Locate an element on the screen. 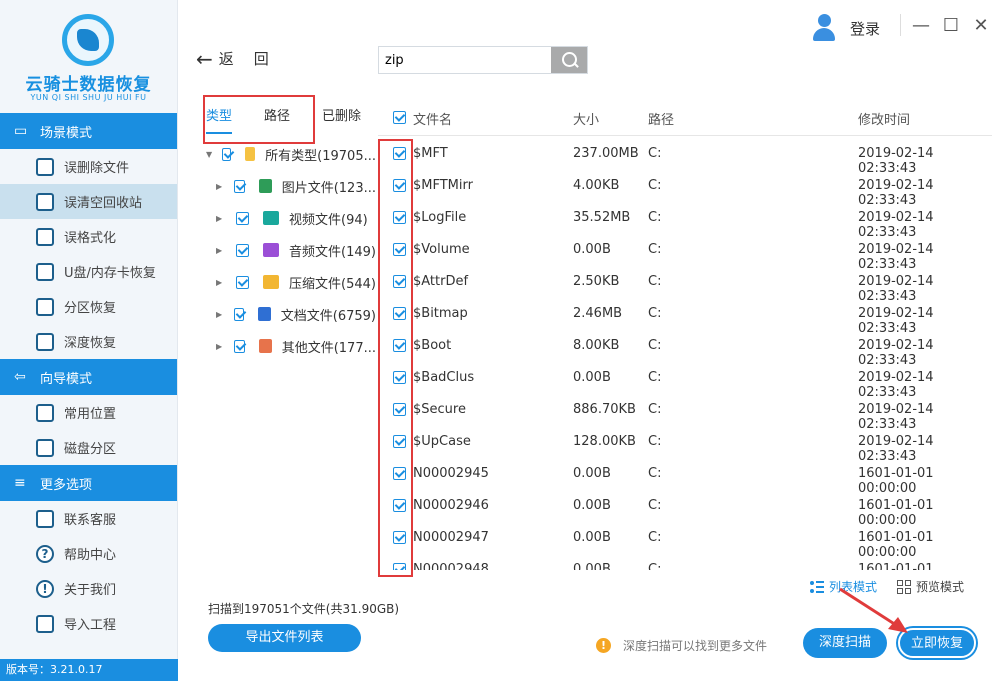 The height and width of the screenshot is (681, 992). list-view-icon is located at coordinates (817, 587).